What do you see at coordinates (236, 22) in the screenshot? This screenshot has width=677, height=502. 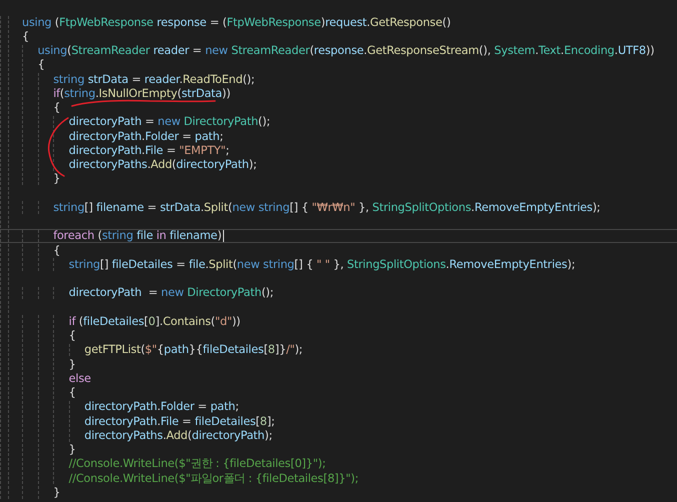 I see `code-line: using (FtpWebResponse response = (FtpWebResponse)request.GetResponse()` at bounding box center [236, 22].